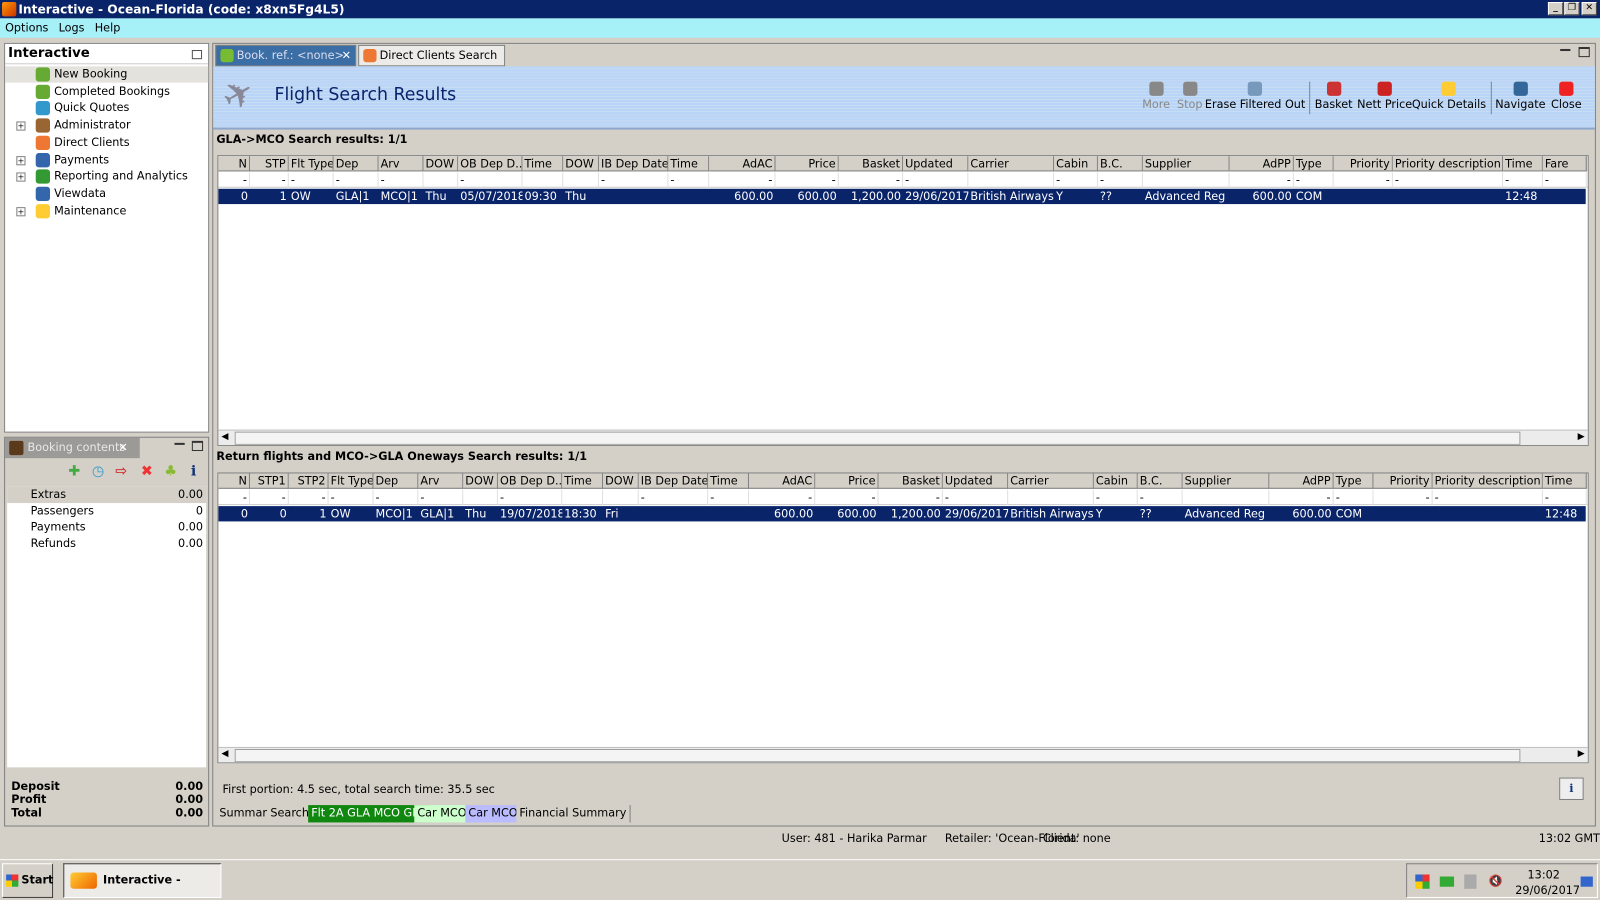  What do you see at coordinates (432, 55) in the screenshot?
I see `tab-direct-clients-search: Direct Clients Search` at bounding box center [432, 55].